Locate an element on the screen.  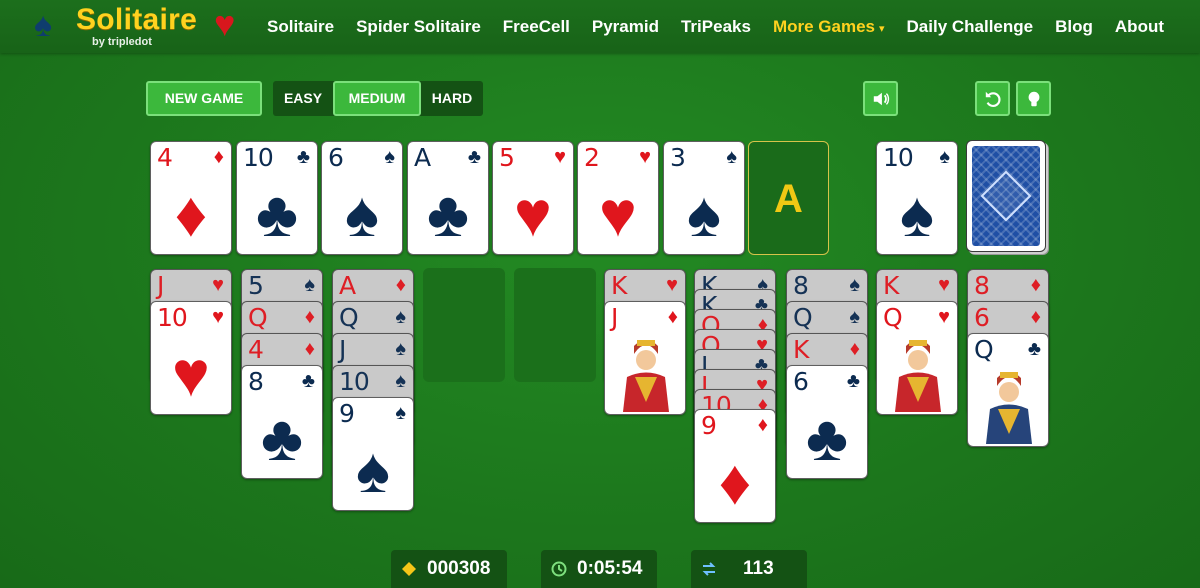
top-row-card: 3 ♠ ♠ is located at coordinates (704, 198).